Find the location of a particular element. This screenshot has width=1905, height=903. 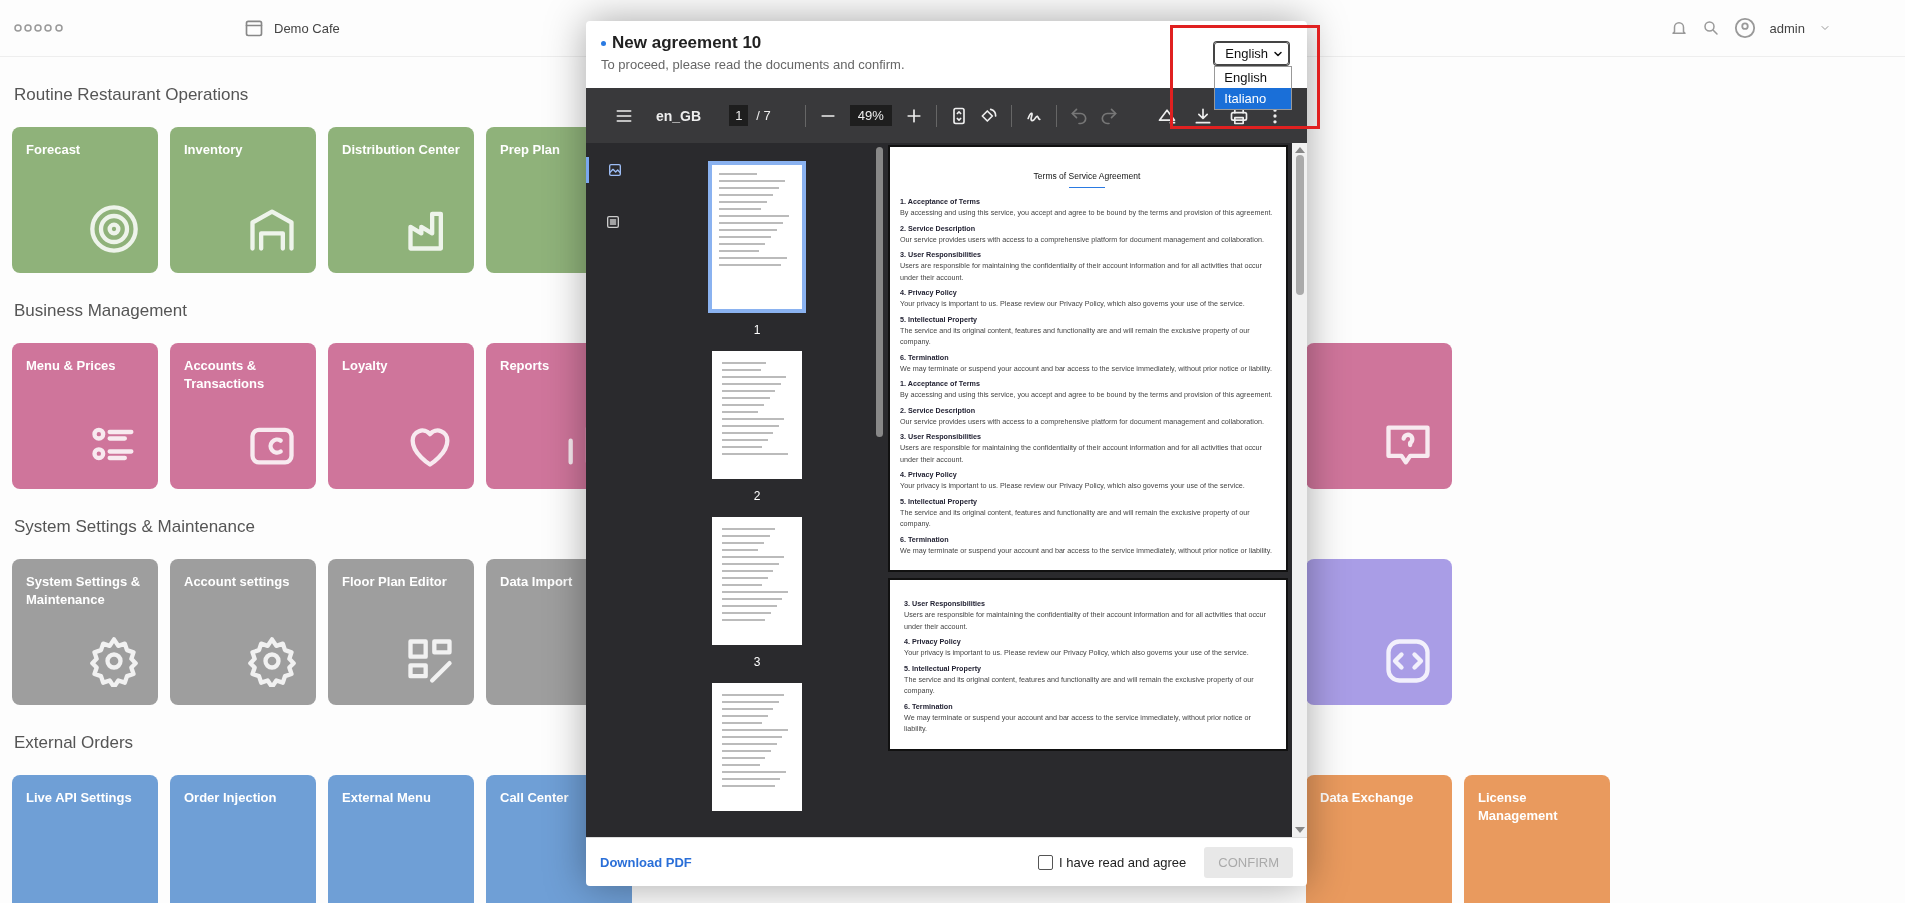

language-select: English is located at coordinates (1251, 53).